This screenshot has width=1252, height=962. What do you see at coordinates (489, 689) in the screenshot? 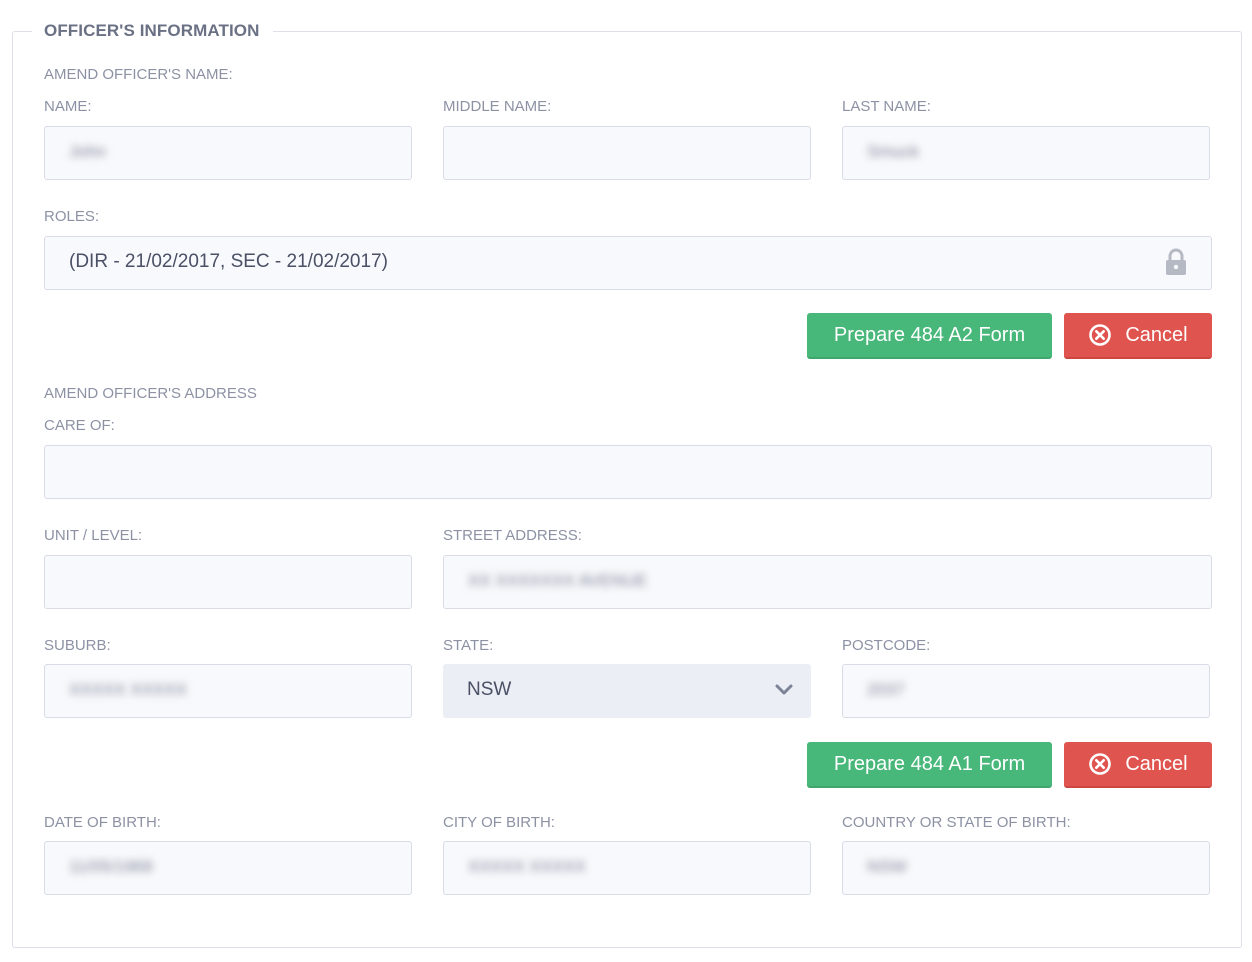
I see `state-value: NSW` at bounding box center [489, 689].